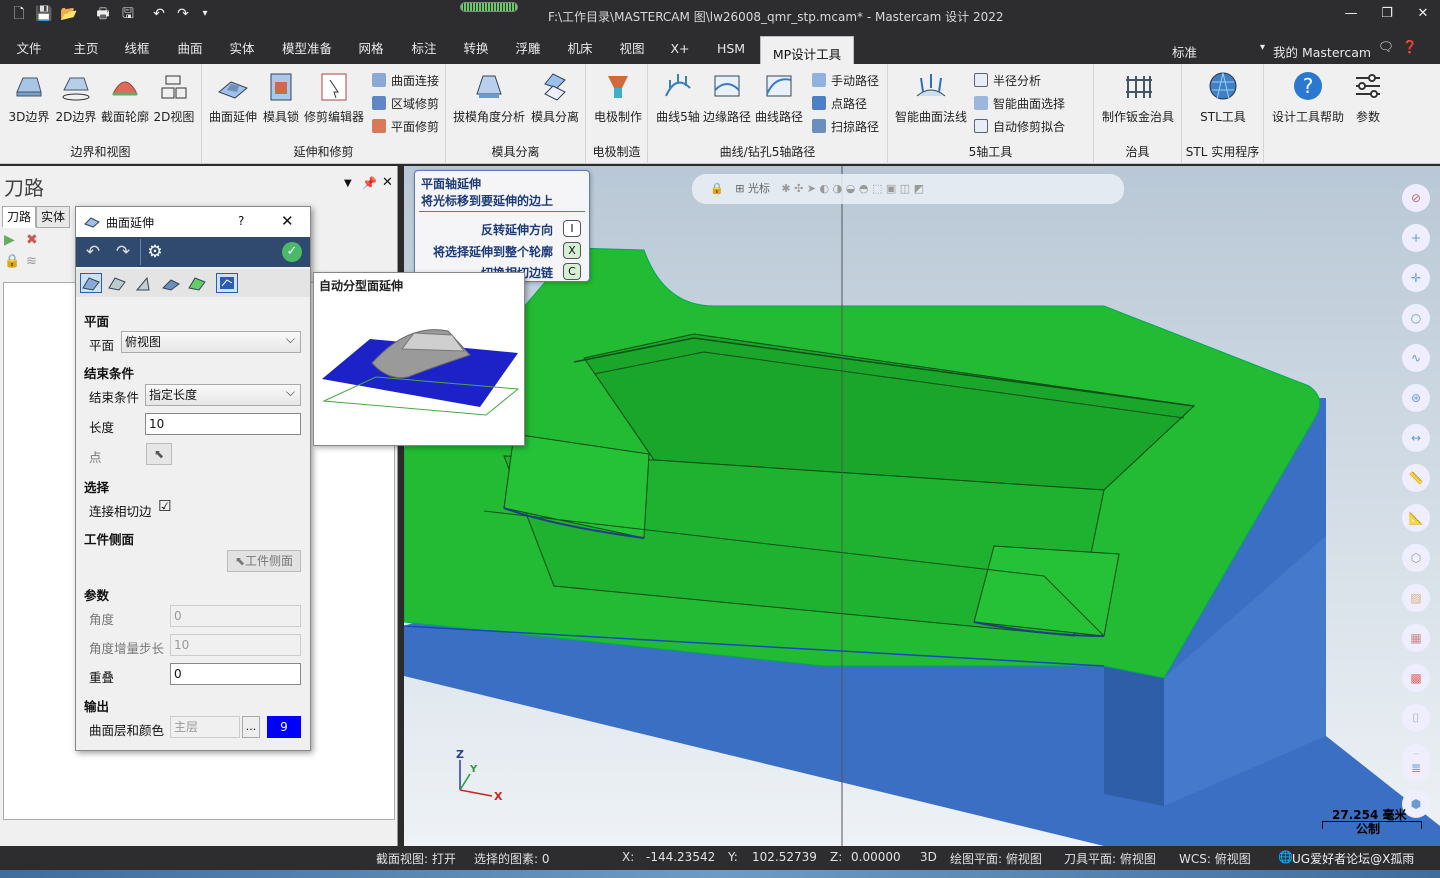 This screenshot has width=1440, height=878. What do you see at coordinates (387, 182) in the screenshot?
I see `panel-close-icon: ✕` at bounding box center [387, 182].